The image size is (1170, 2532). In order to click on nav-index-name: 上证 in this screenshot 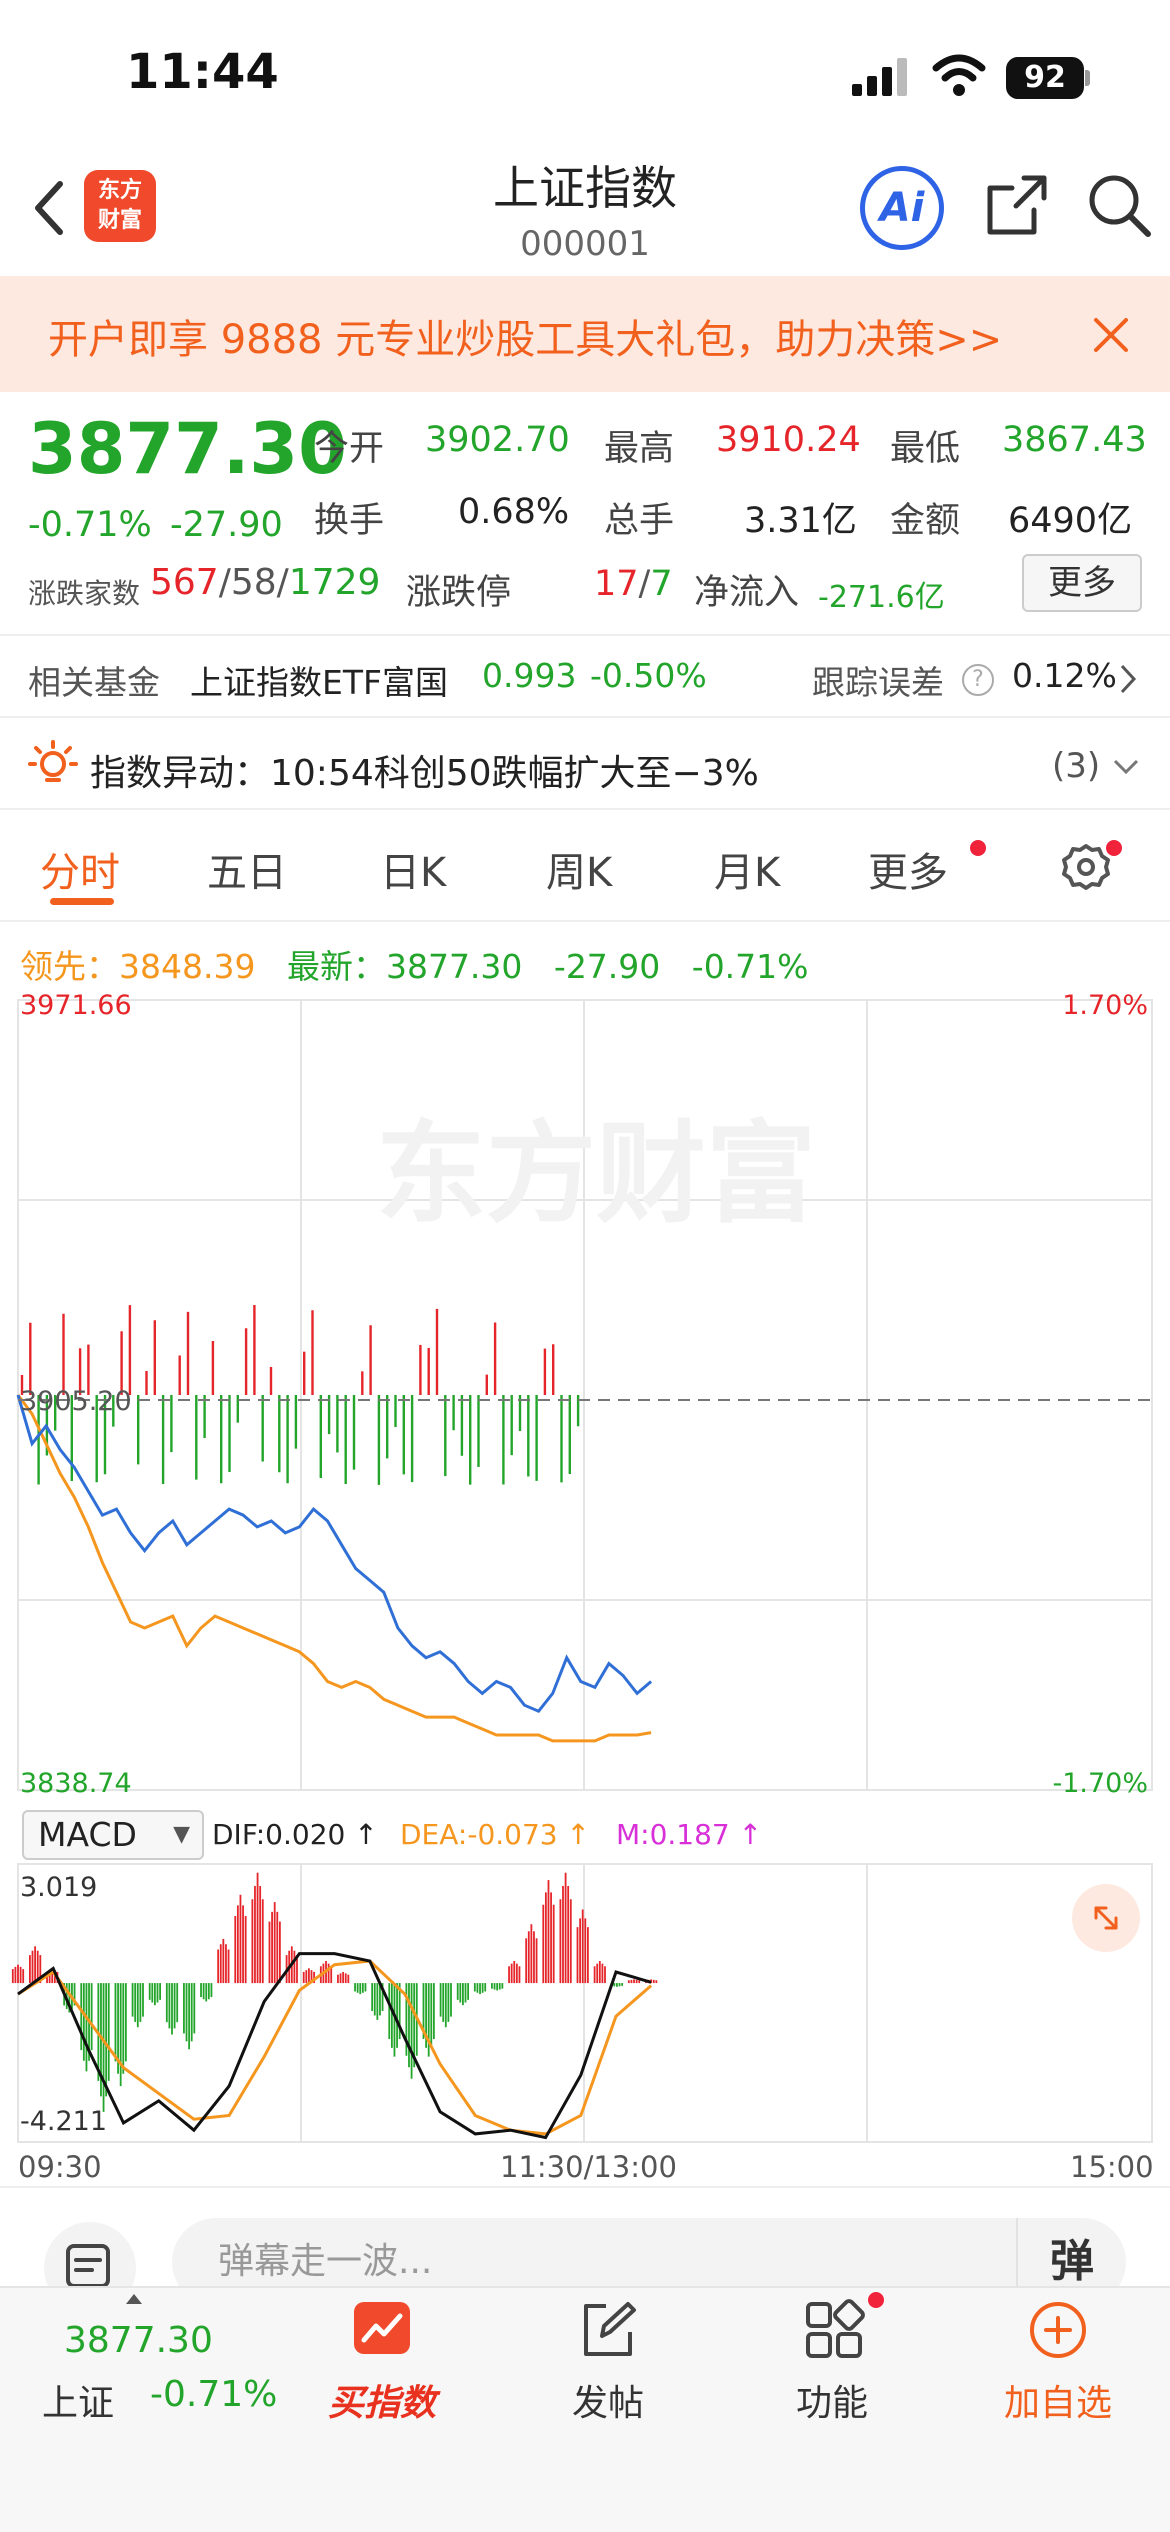, I will do `click(78, 2400)`.